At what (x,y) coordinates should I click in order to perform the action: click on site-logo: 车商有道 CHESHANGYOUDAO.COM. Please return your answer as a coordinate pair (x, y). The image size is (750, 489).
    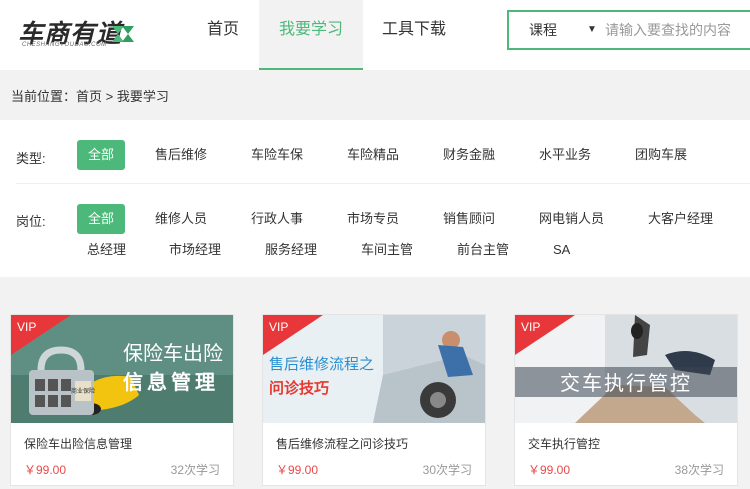
    Looking at the image, I should click on (76, 34).